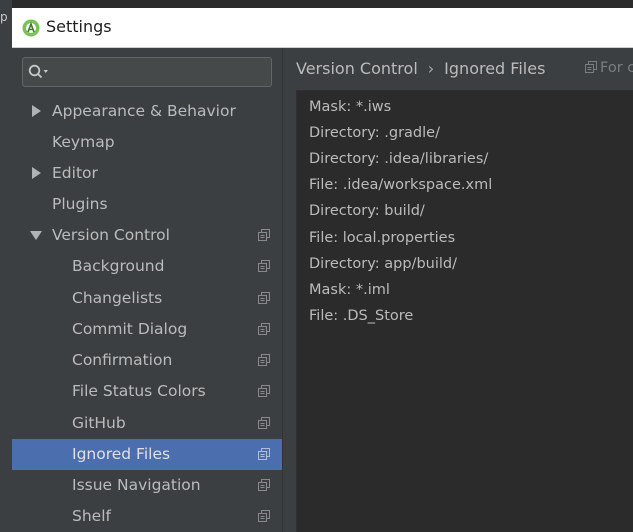 This screenshot has width=633, height=532. I want to click on background-window-edge: p, so click(6, 266).